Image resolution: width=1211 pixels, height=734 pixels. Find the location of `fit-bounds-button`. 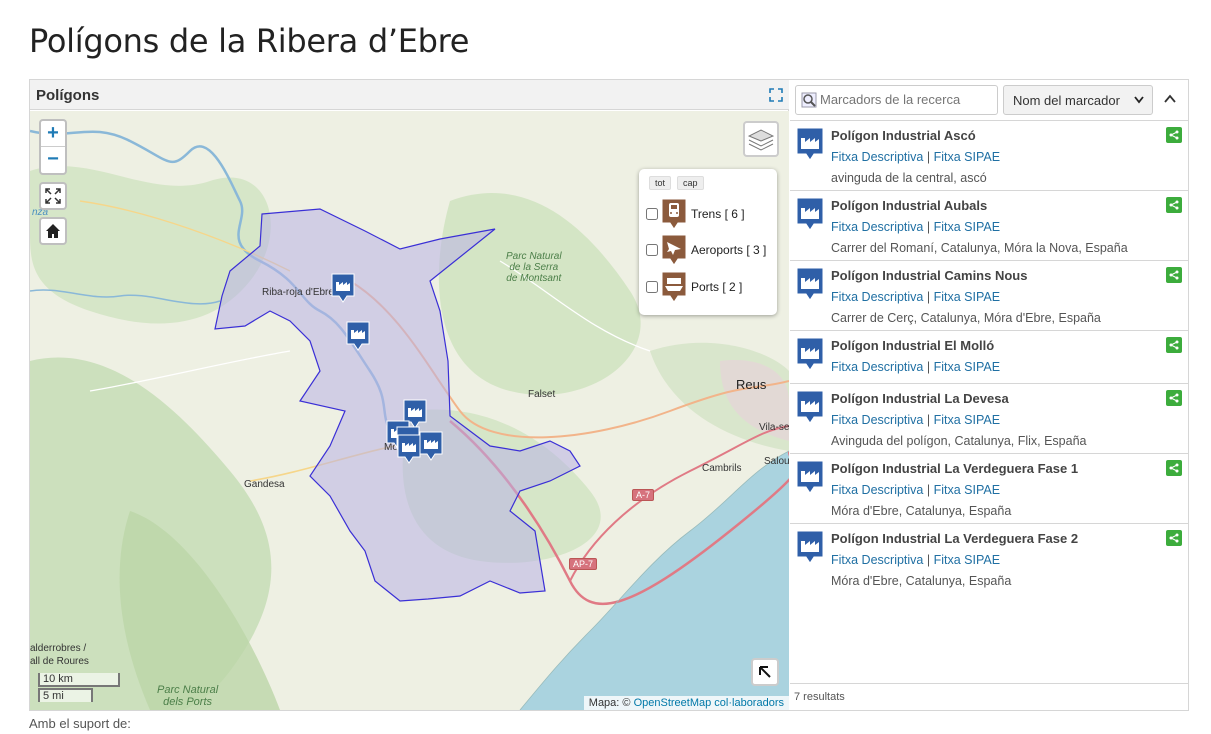

fit-bounds-button is located at coordinates (53, 196).